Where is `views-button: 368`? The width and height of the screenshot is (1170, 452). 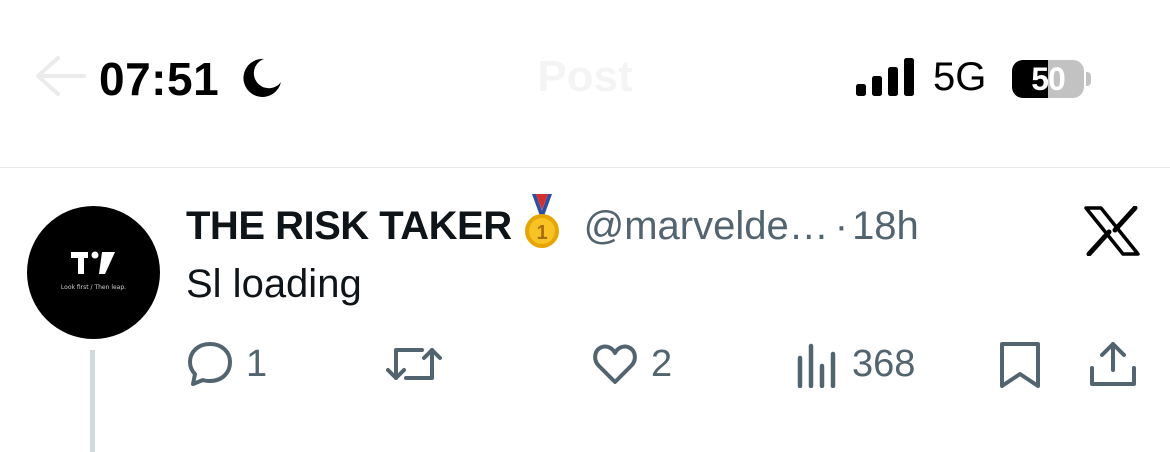 views-button: 368 is located at coordinates (855, 364).